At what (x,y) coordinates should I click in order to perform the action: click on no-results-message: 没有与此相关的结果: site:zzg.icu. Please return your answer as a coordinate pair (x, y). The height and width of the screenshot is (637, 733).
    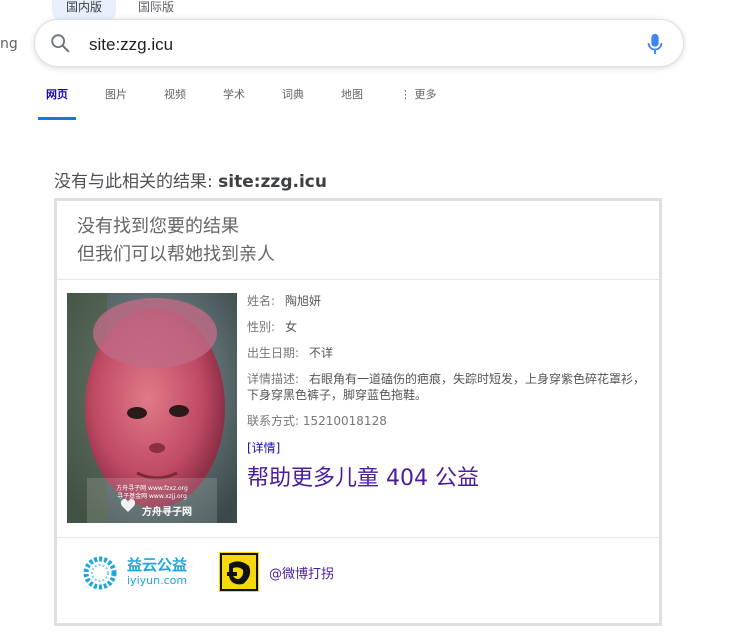
    Looking at the image, I should click on (190, 179).